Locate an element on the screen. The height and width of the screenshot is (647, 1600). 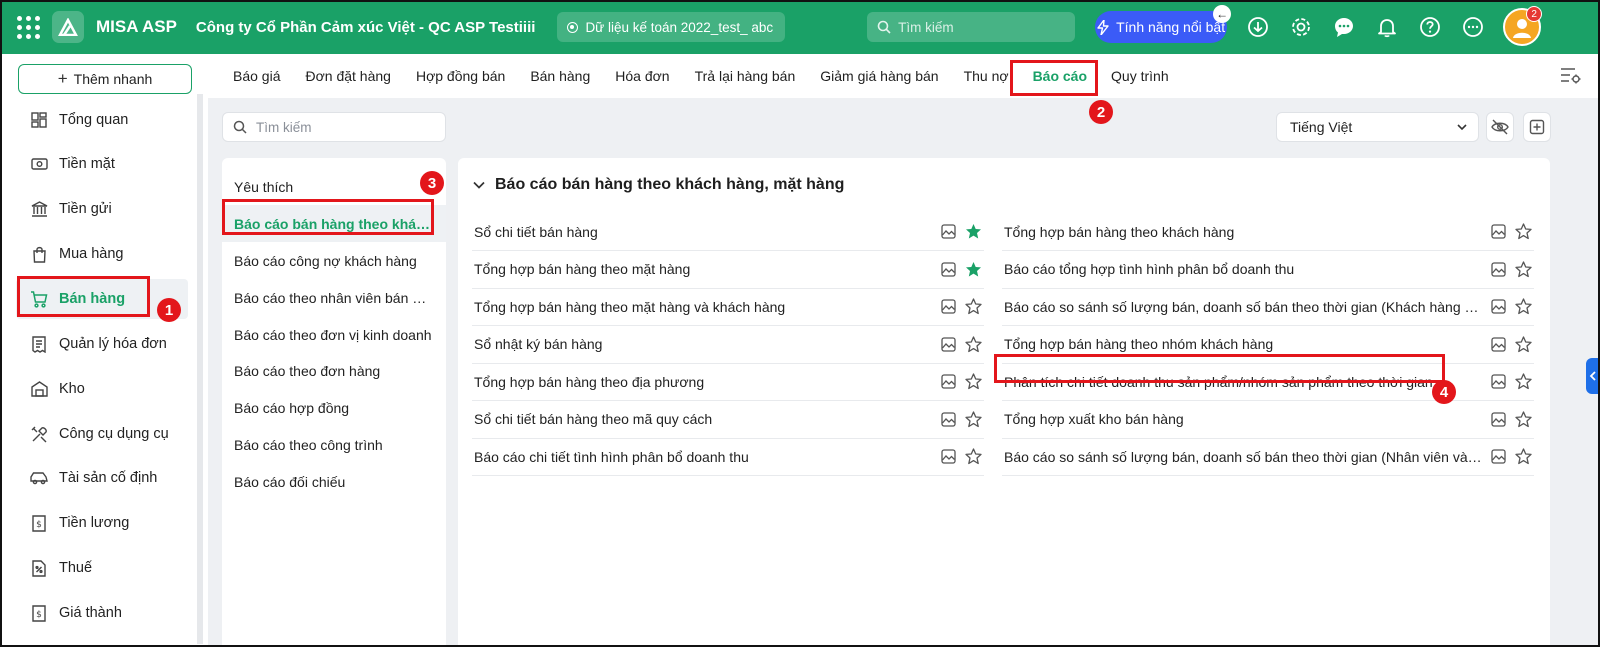
annotation-number-4: 4 is located at coordinates (1444, 392).